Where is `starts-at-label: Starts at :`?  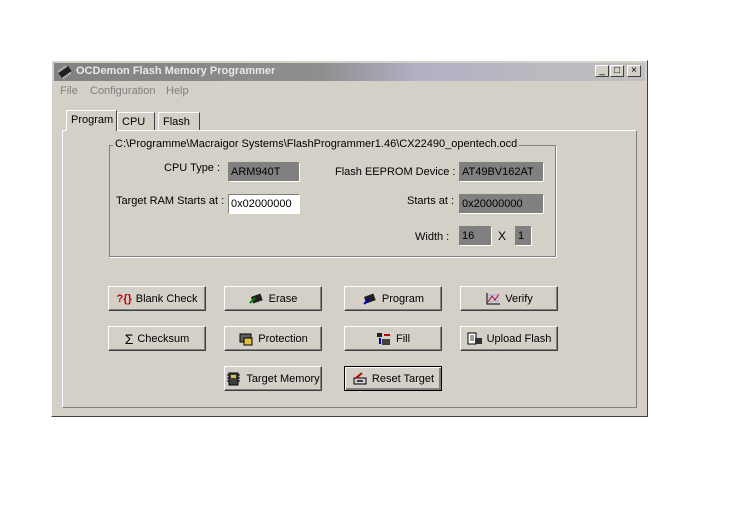 starts-at-label: Starts at : is located at coordinates (431, 201).